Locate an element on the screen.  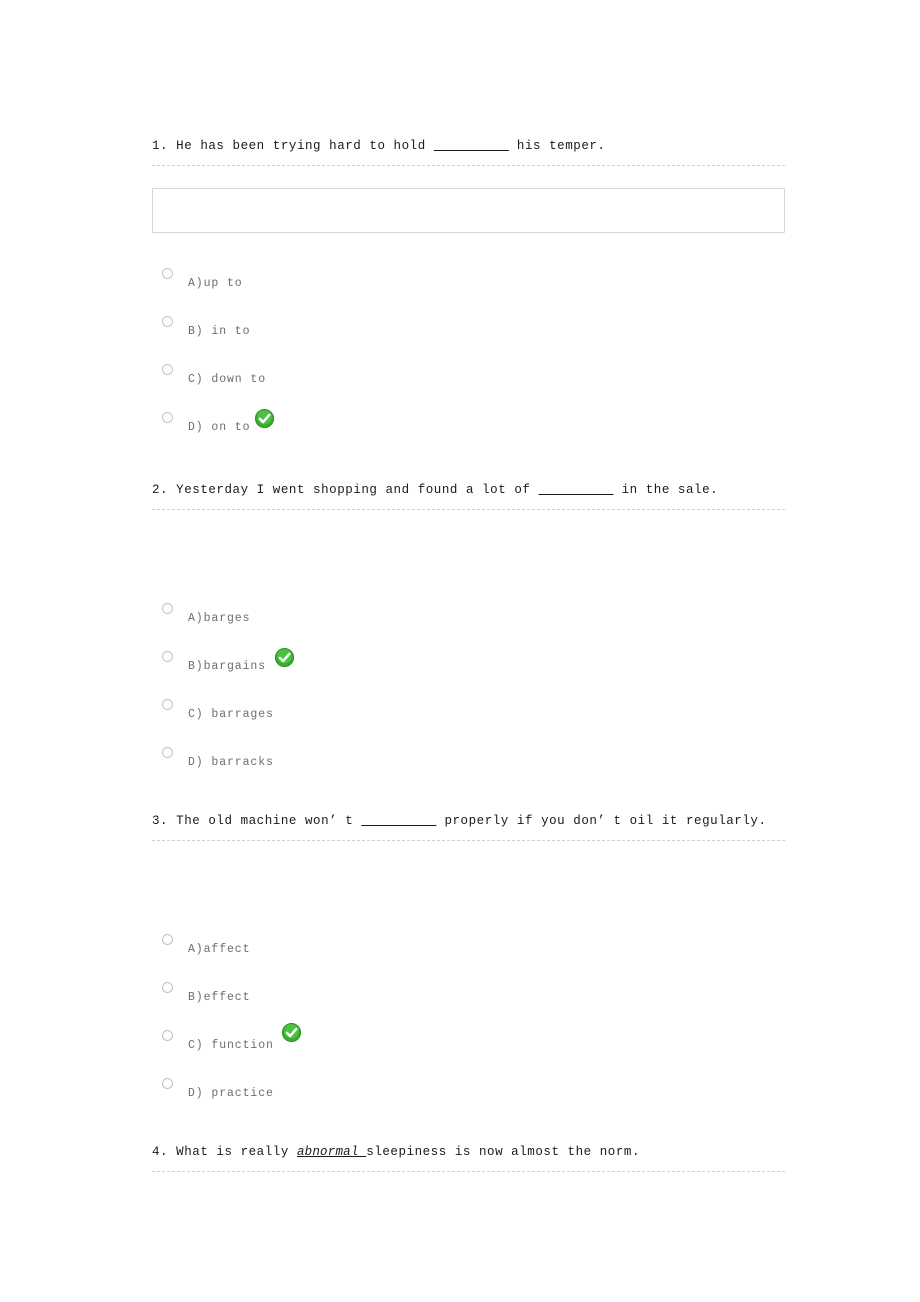
radio-icon-2b is located at coordinates (167, 656).